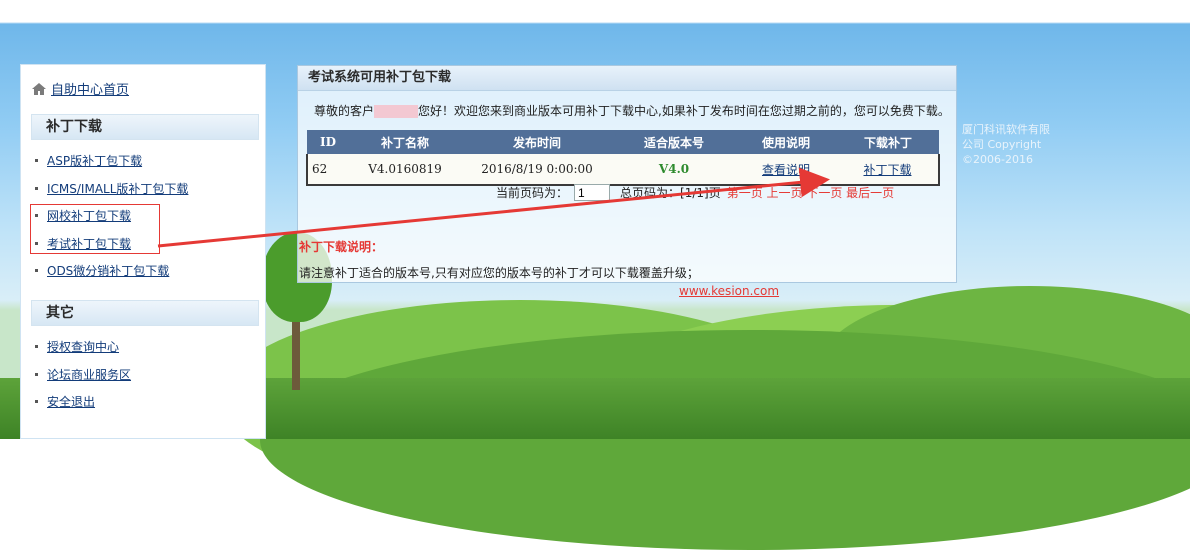 The image size is (1190, 550). Describe the element at coordinates (344, 111) in the screenshot. I see `welcome-prefix: 尊敬的客户` at that location.